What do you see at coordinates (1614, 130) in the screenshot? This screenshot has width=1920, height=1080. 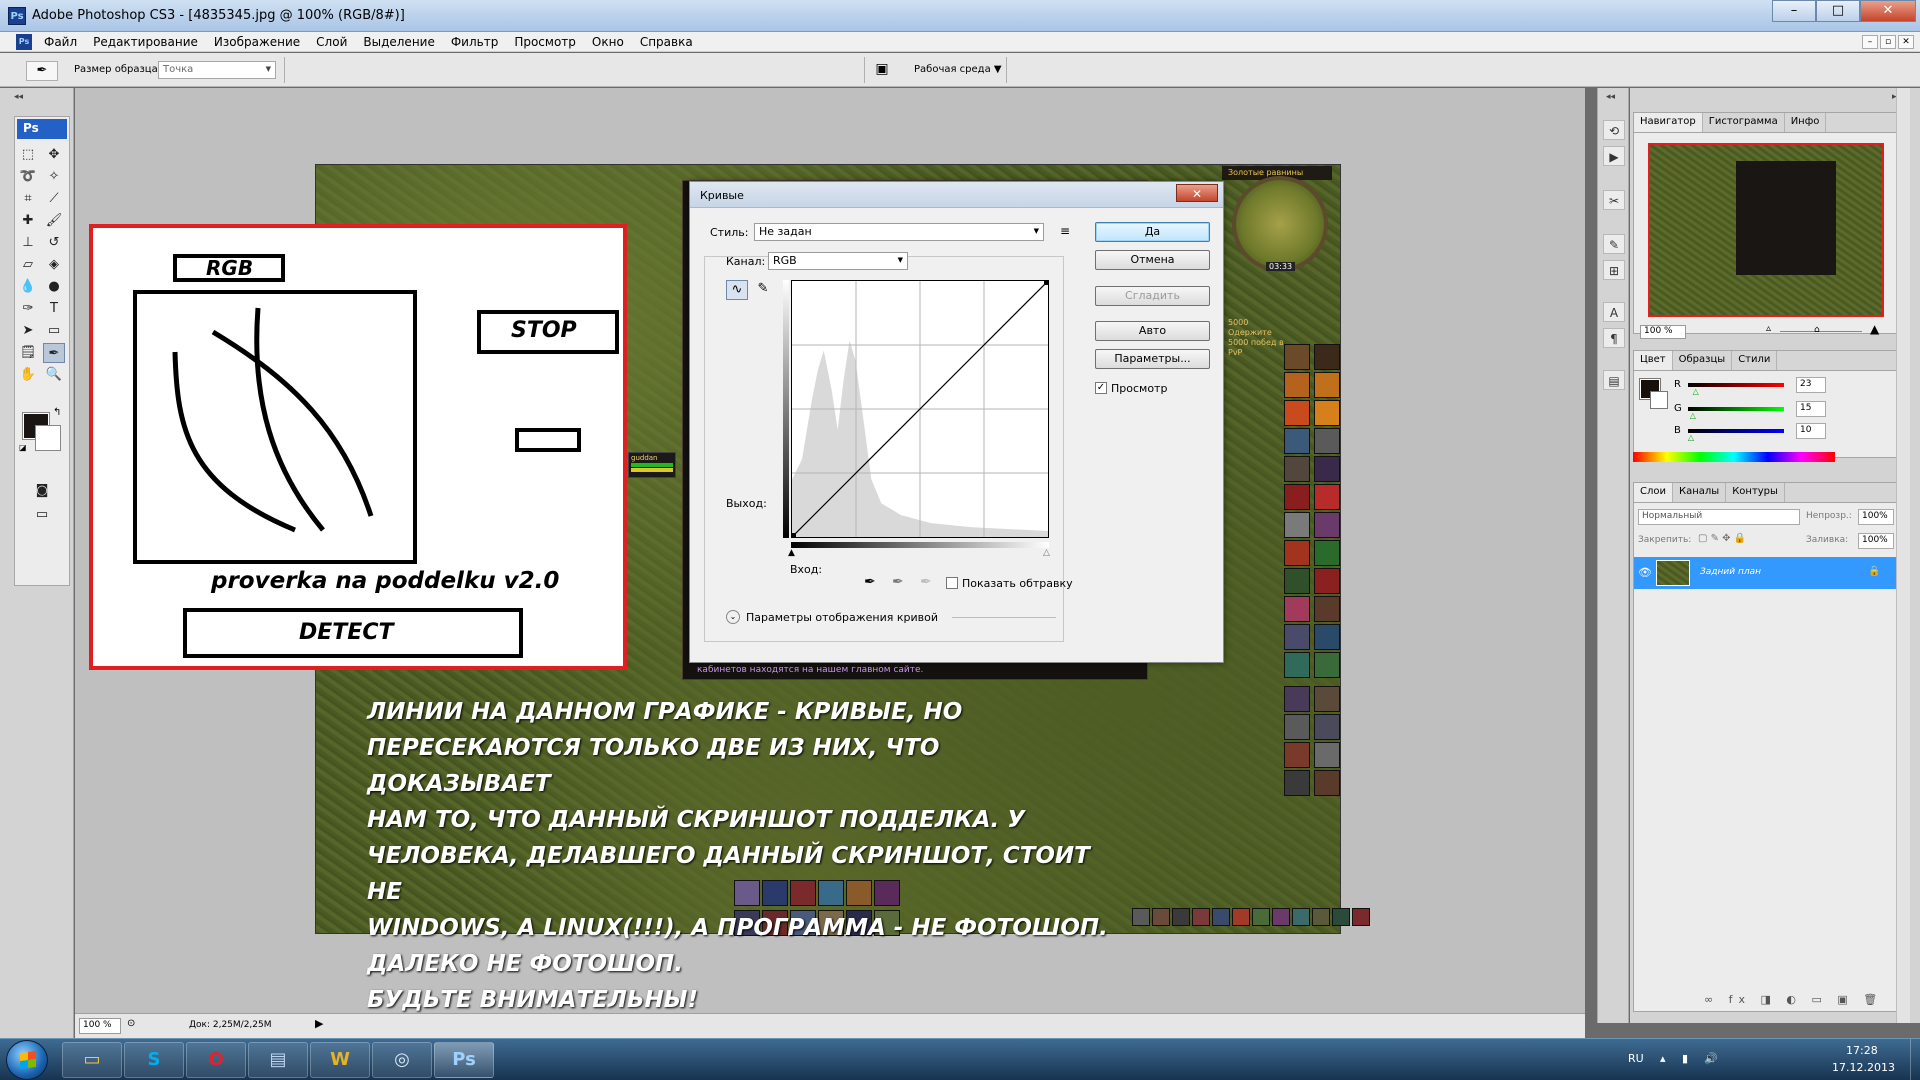 I see `history-panel-icon: ⟲` at bounding box center [1614, 130].